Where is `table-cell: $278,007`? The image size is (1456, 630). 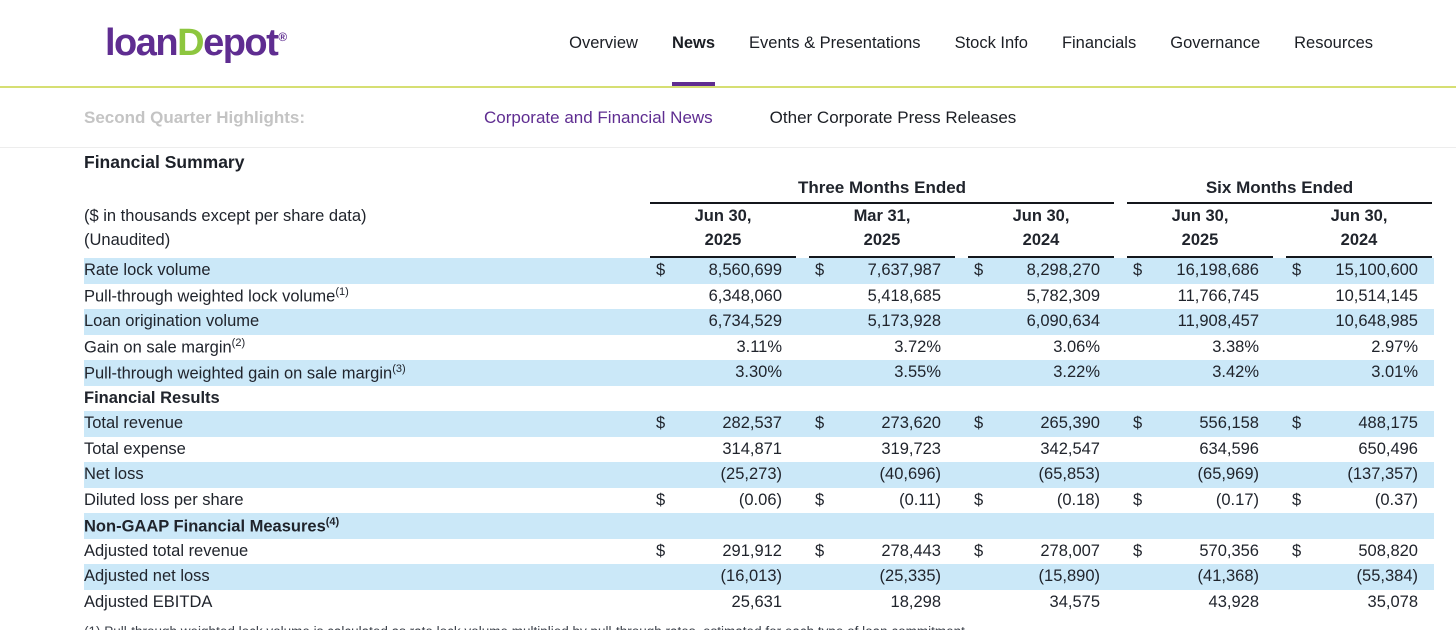 table-cell: $278,007 is located at coordinates (1041, 551).